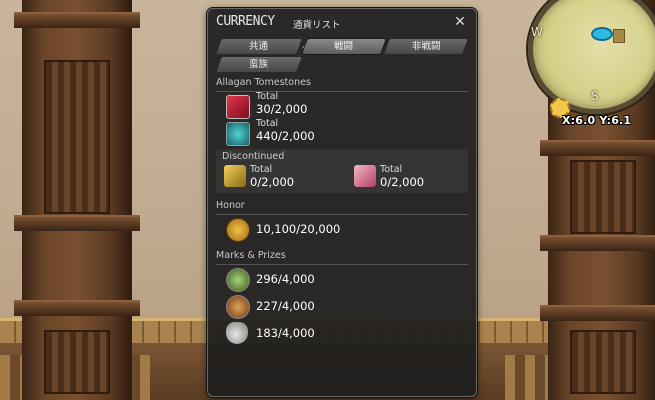  What do you see at coordinates (342, 307) in the screenshot?
I see `currency-row: 227/4,000` at bounding box center [342, 307].